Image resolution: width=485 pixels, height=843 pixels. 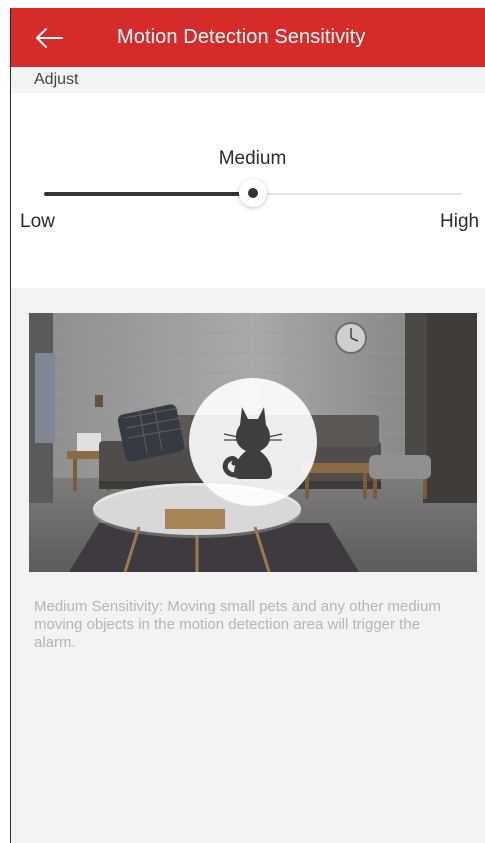 I want to click on sensitivity-high-label: High, so click(x=460, y=221).